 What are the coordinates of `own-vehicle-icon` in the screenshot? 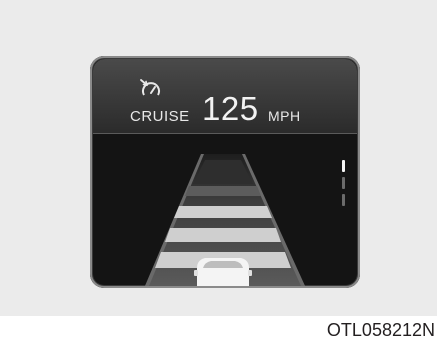 It's located at (223, 272).